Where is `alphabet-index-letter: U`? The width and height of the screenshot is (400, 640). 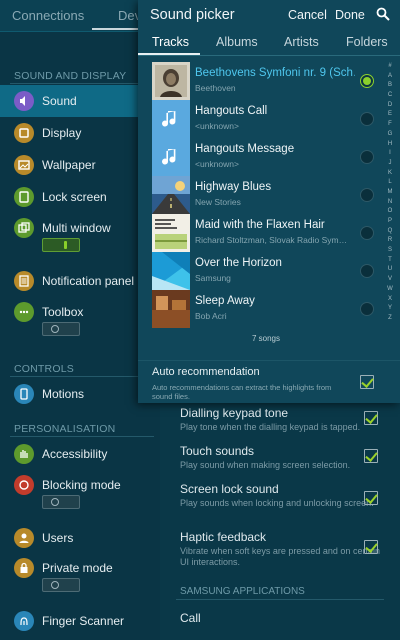
alphabet-index-letter: U is located at coordinates (390, 270).